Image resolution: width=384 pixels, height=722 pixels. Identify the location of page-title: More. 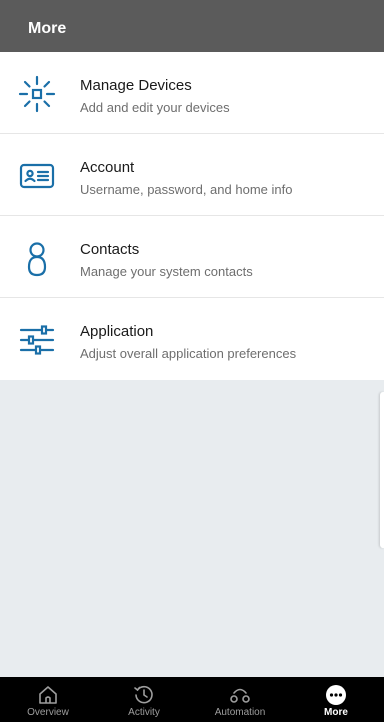
(47, 28).